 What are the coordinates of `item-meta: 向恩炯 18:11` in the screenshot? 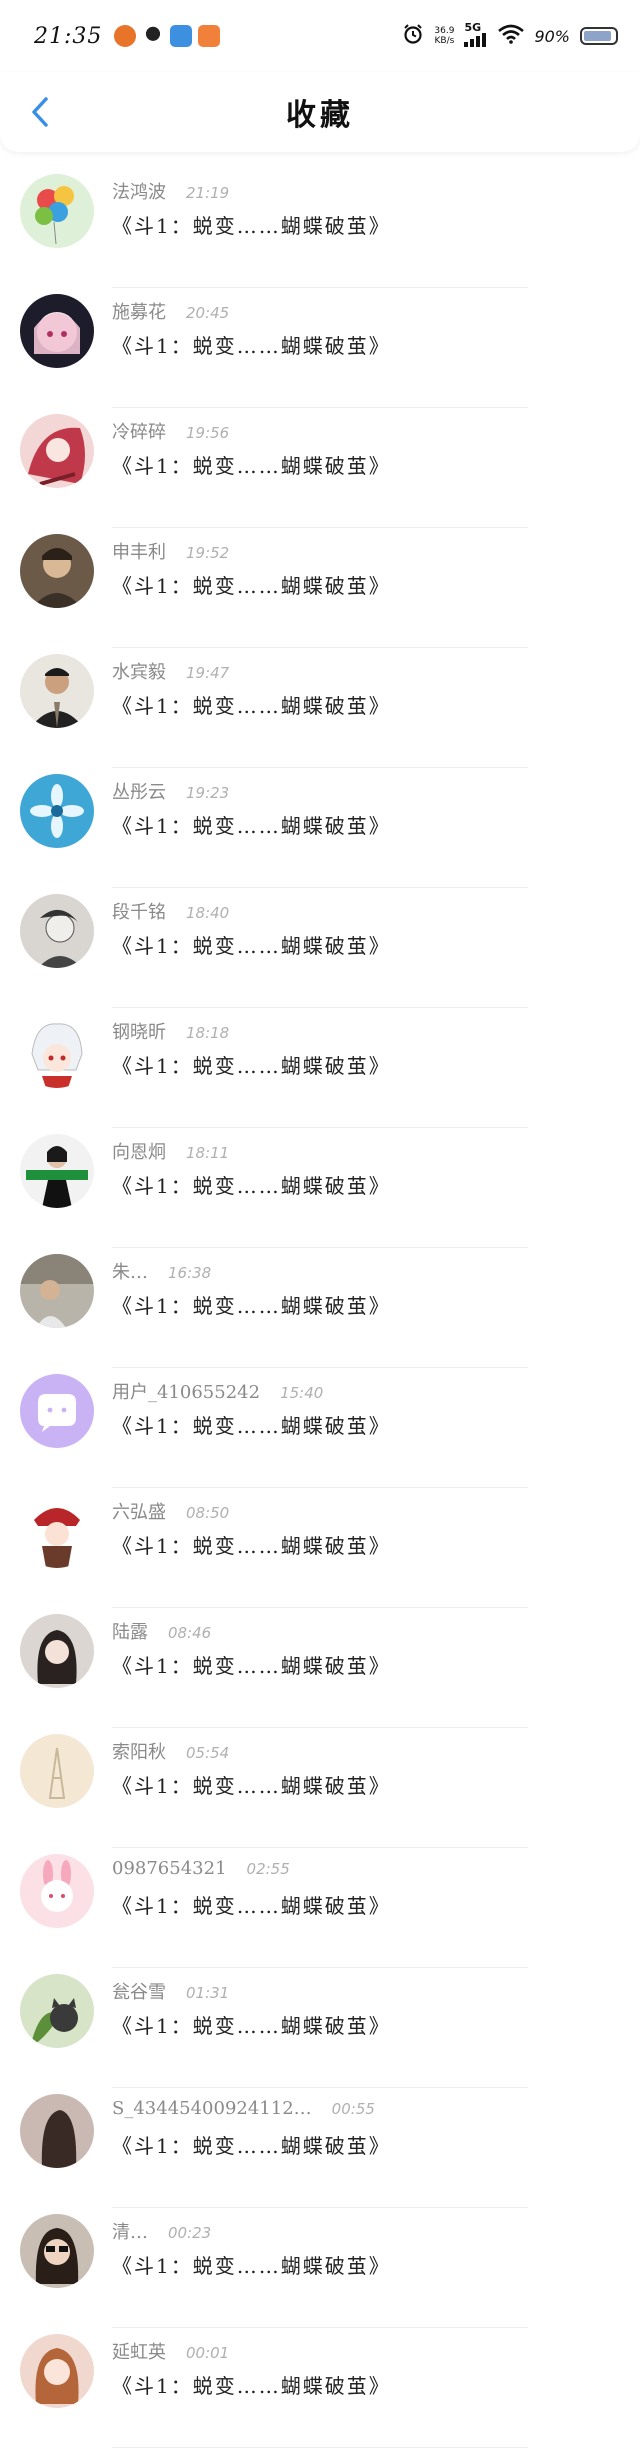 It's located at (170, 1151).